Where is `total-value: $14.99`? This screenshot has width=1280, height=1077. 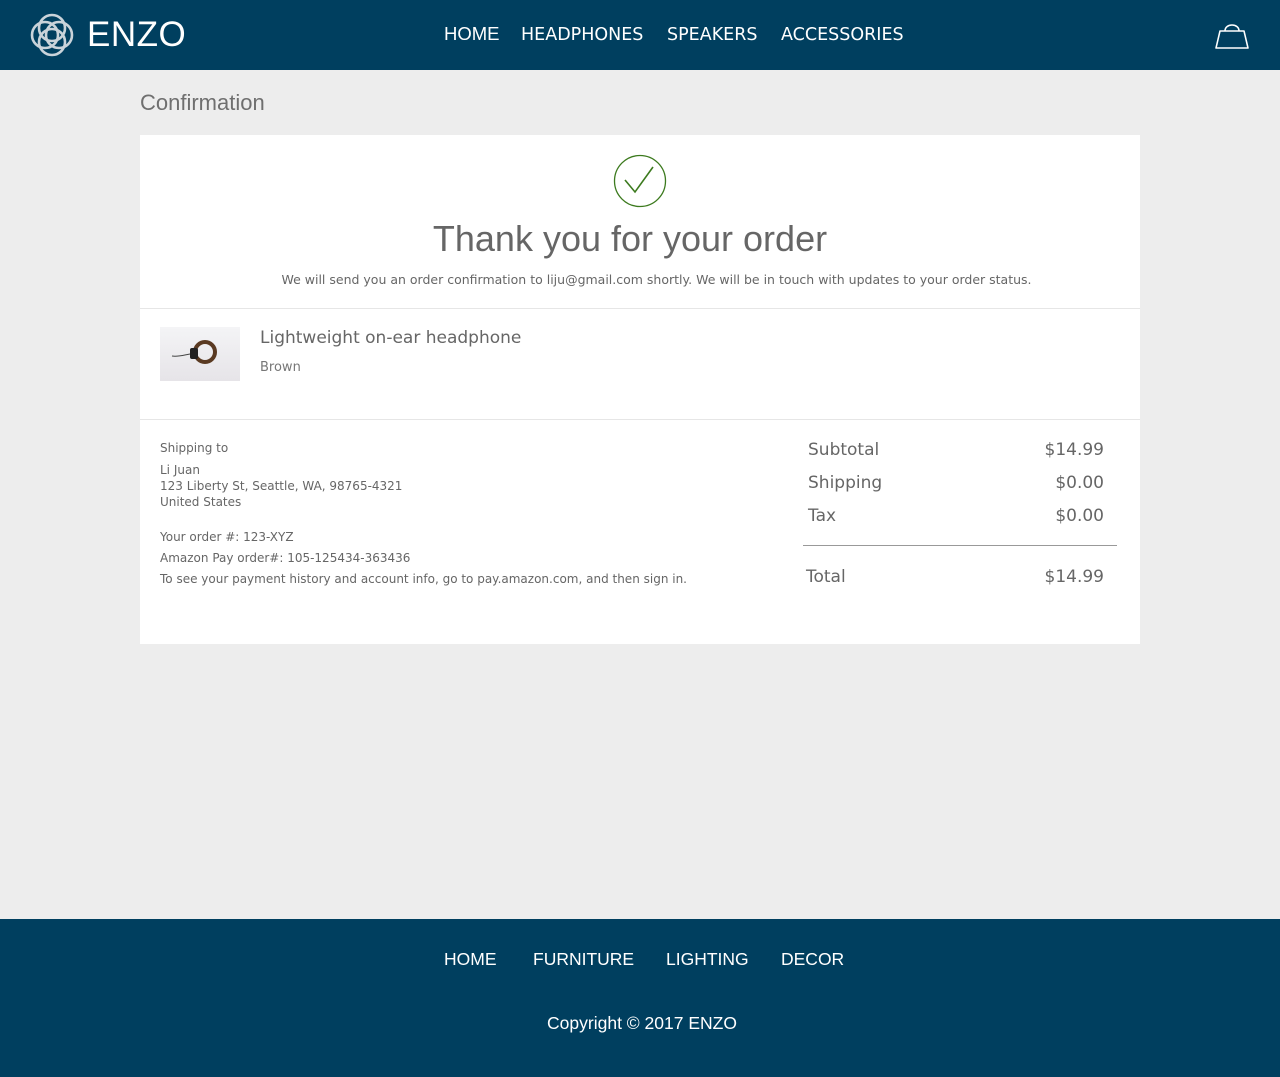
total-value: $14.99 is located at coordinates (1074, 577).